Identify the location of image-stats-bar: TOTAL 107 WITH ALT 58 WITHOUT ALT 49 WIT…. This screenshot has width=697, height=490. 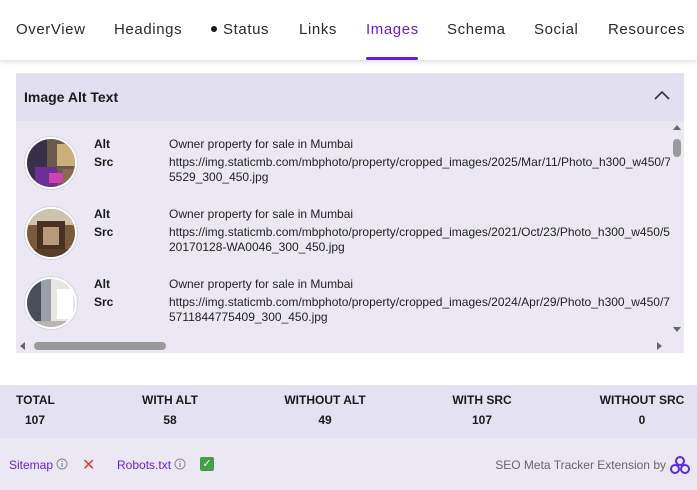
(348, 411).